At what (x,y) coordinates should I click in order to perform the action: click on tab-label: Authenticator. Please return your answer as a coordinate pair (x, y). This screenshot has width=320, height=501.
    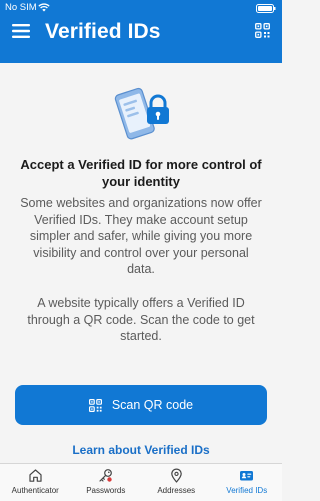
    Looking at the image, I should click on (35, 490).